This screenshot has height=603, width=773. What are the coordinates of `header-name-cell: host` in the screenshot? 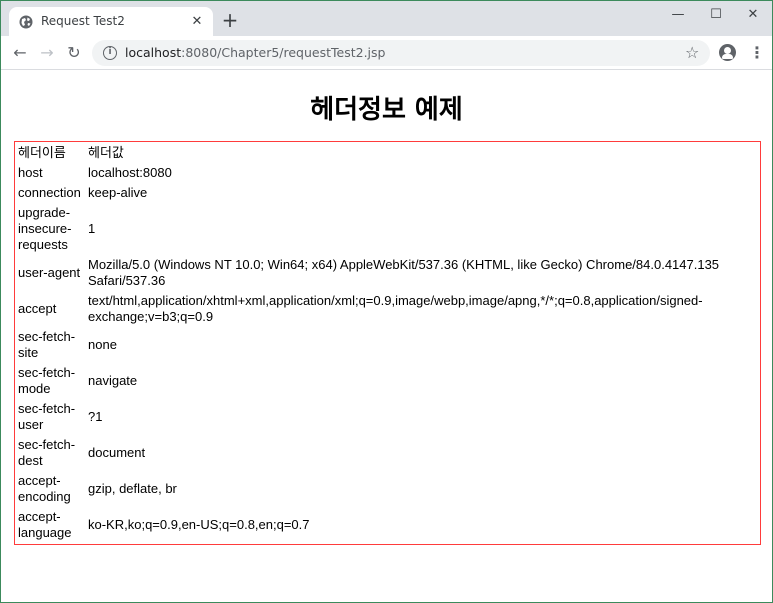 It's located at (30, 172).